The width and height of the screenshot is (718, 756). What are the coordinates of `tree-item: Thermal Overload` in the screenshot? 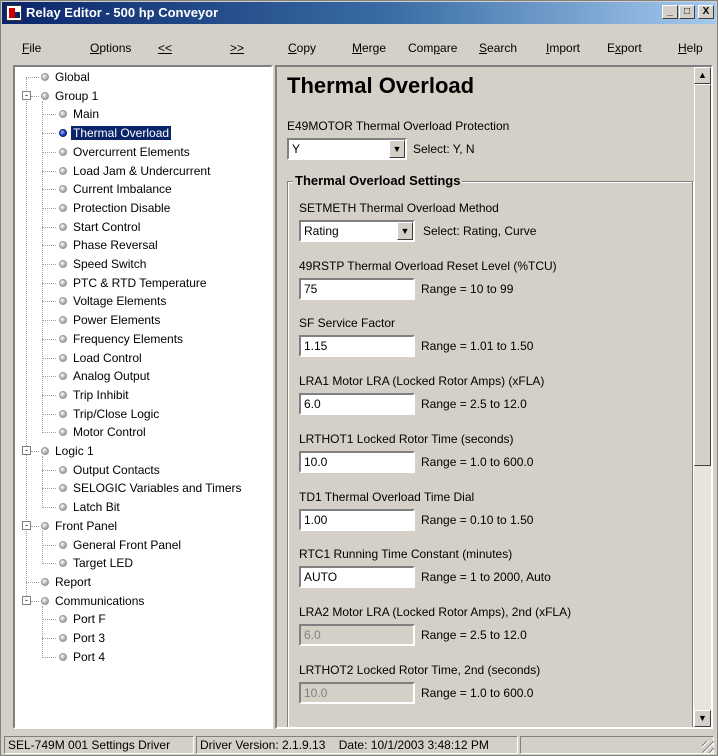 It's located at (143, 134).